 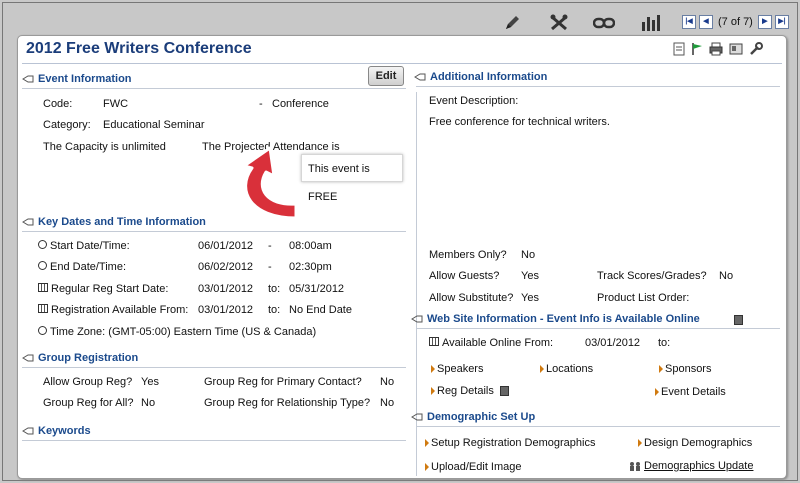 What do you see at coordinates (226, 267) in the screenshot?
I see `end-date: 06/02/2012` at bounding box center [226, 267].